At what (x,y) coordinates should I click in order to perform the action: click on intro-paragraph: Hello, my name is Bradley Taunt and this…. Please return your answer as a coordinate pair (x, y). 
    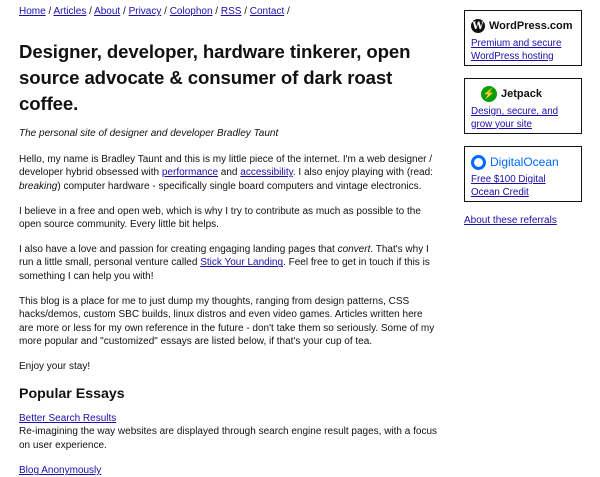
    Looking at the image, I should click on (229, 173).